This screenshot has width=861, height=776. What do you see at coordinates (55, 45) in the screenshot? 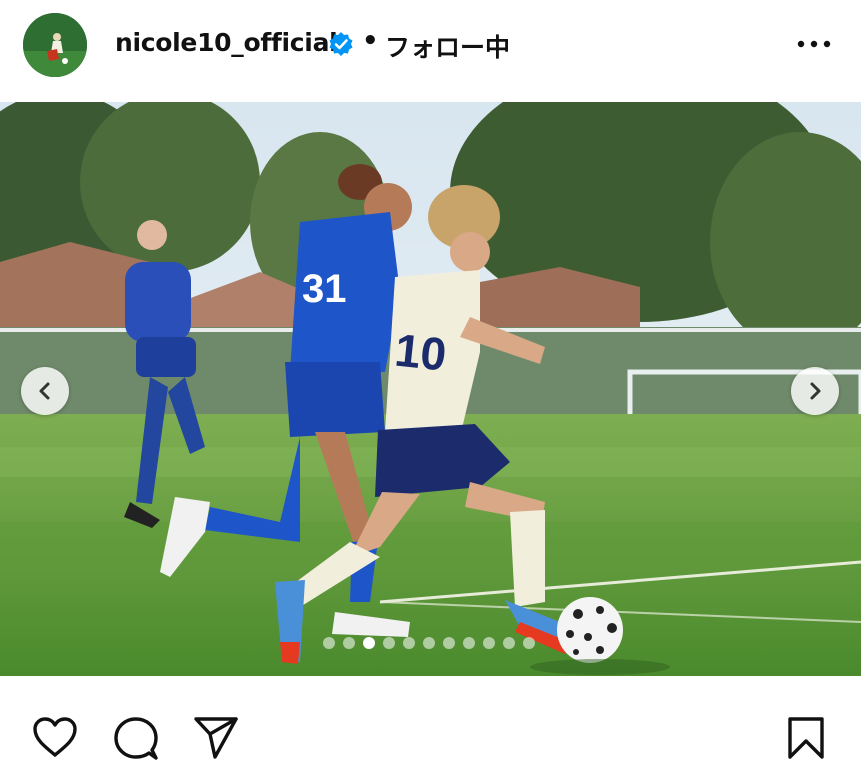
I see `avatar` at bounding box center [55, 45].